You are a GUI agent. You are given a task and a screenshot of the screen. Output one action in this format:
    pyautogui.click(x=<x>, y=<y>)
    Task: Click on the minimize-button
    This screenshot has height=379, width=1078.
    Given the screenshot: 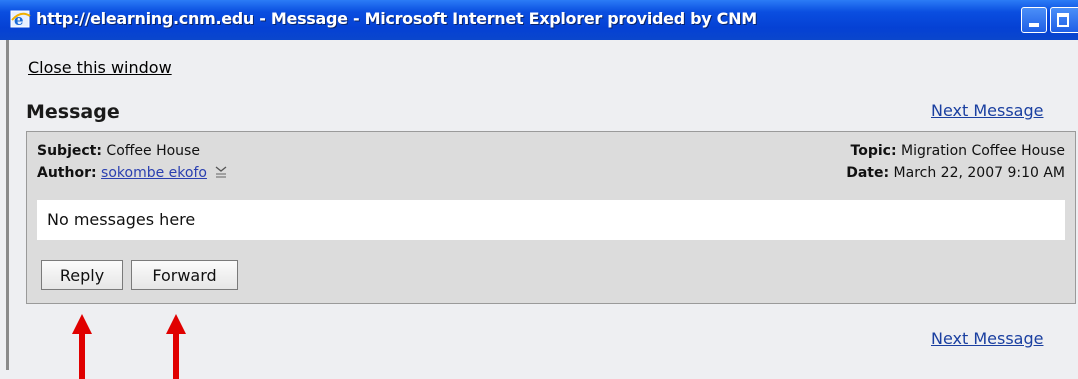 What is the action you would take?
    pyautogui.click(x=1034, y=20)
    